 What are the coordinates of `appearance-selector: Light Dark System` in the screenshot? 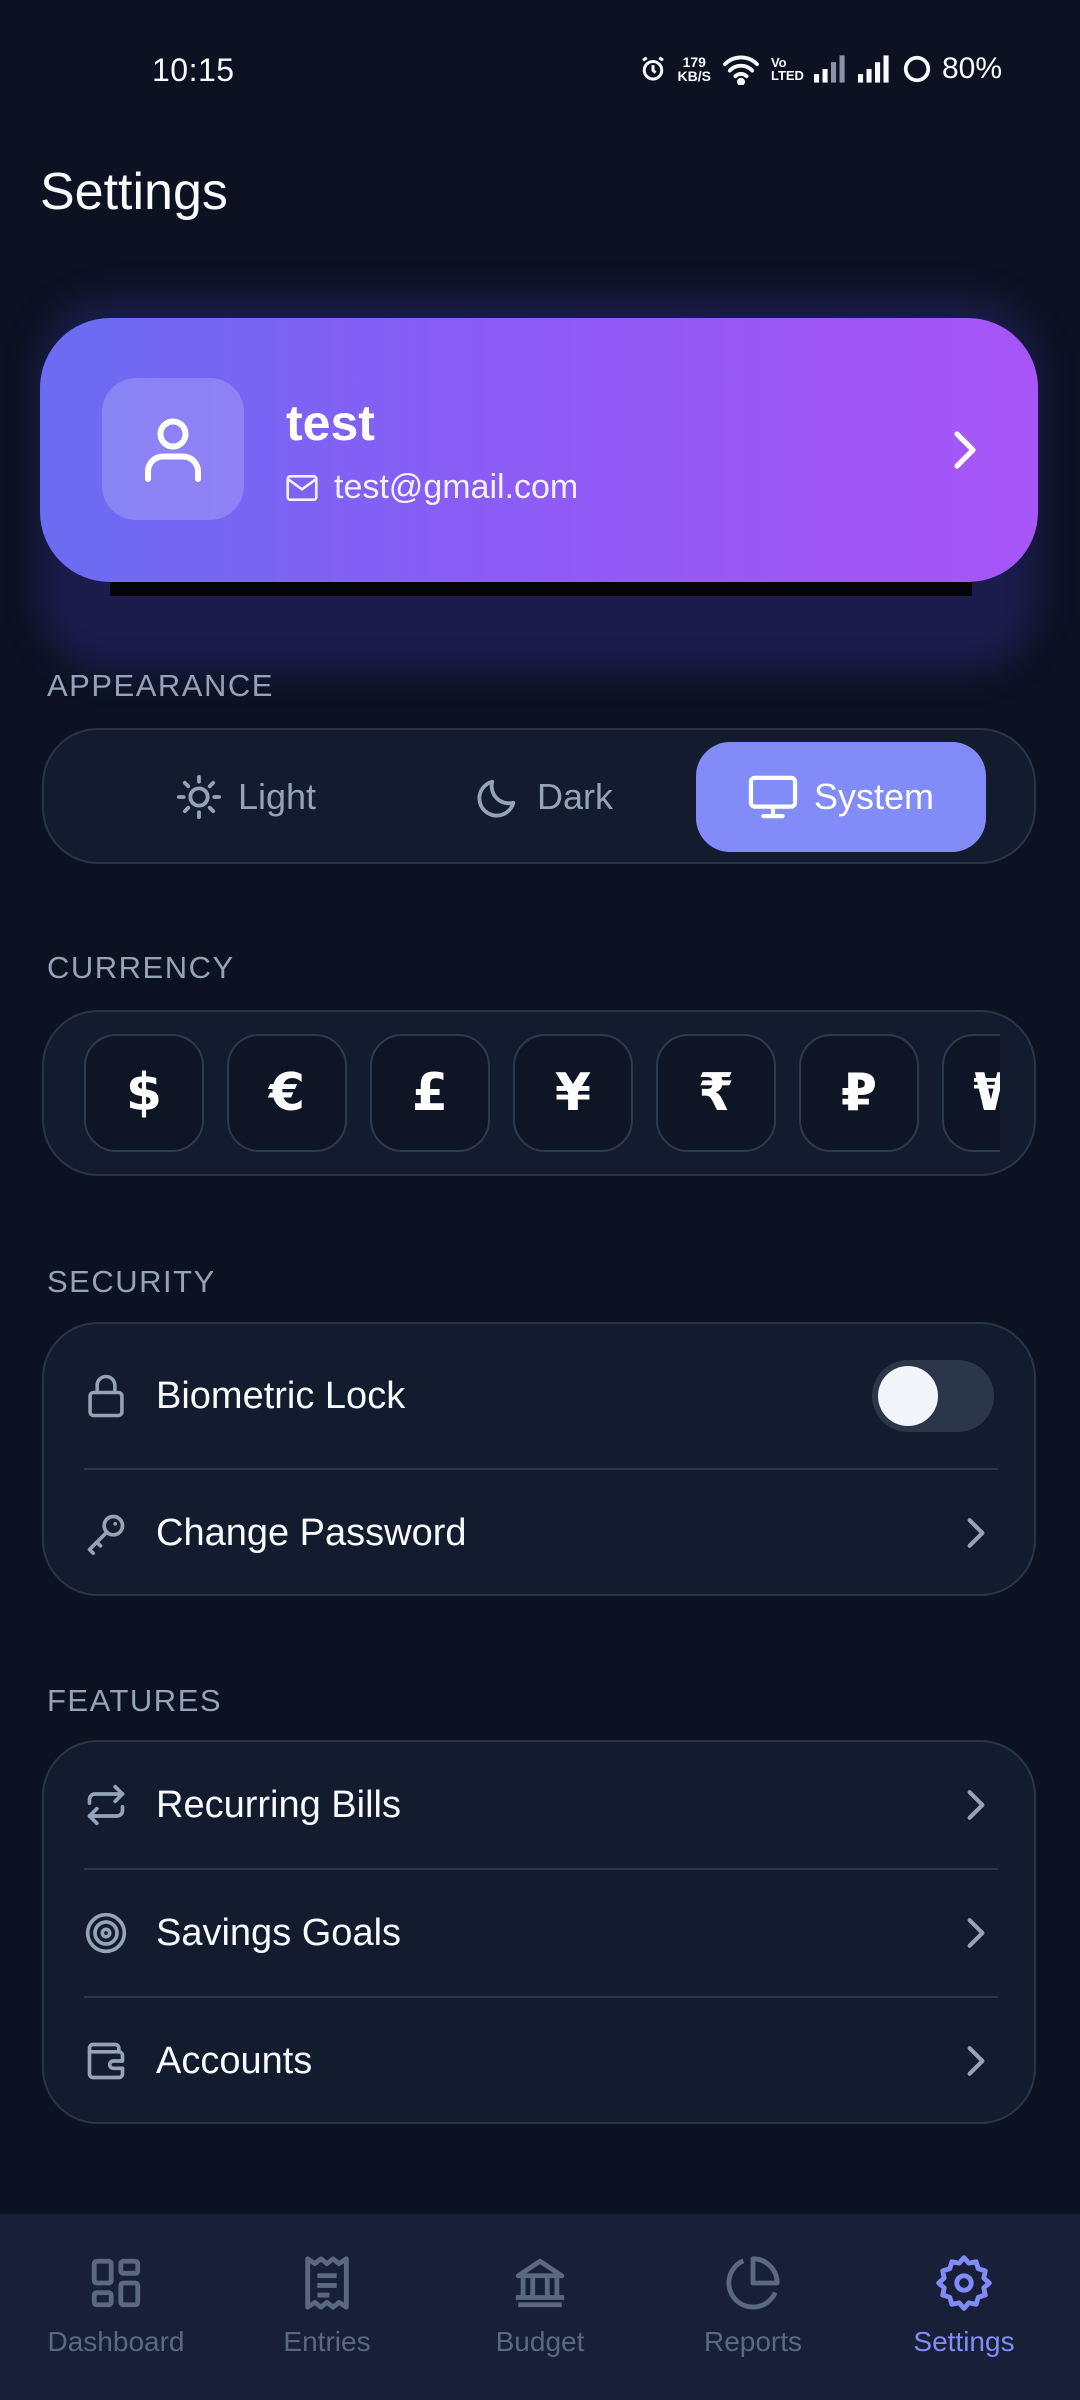 It's located at (539, 796).